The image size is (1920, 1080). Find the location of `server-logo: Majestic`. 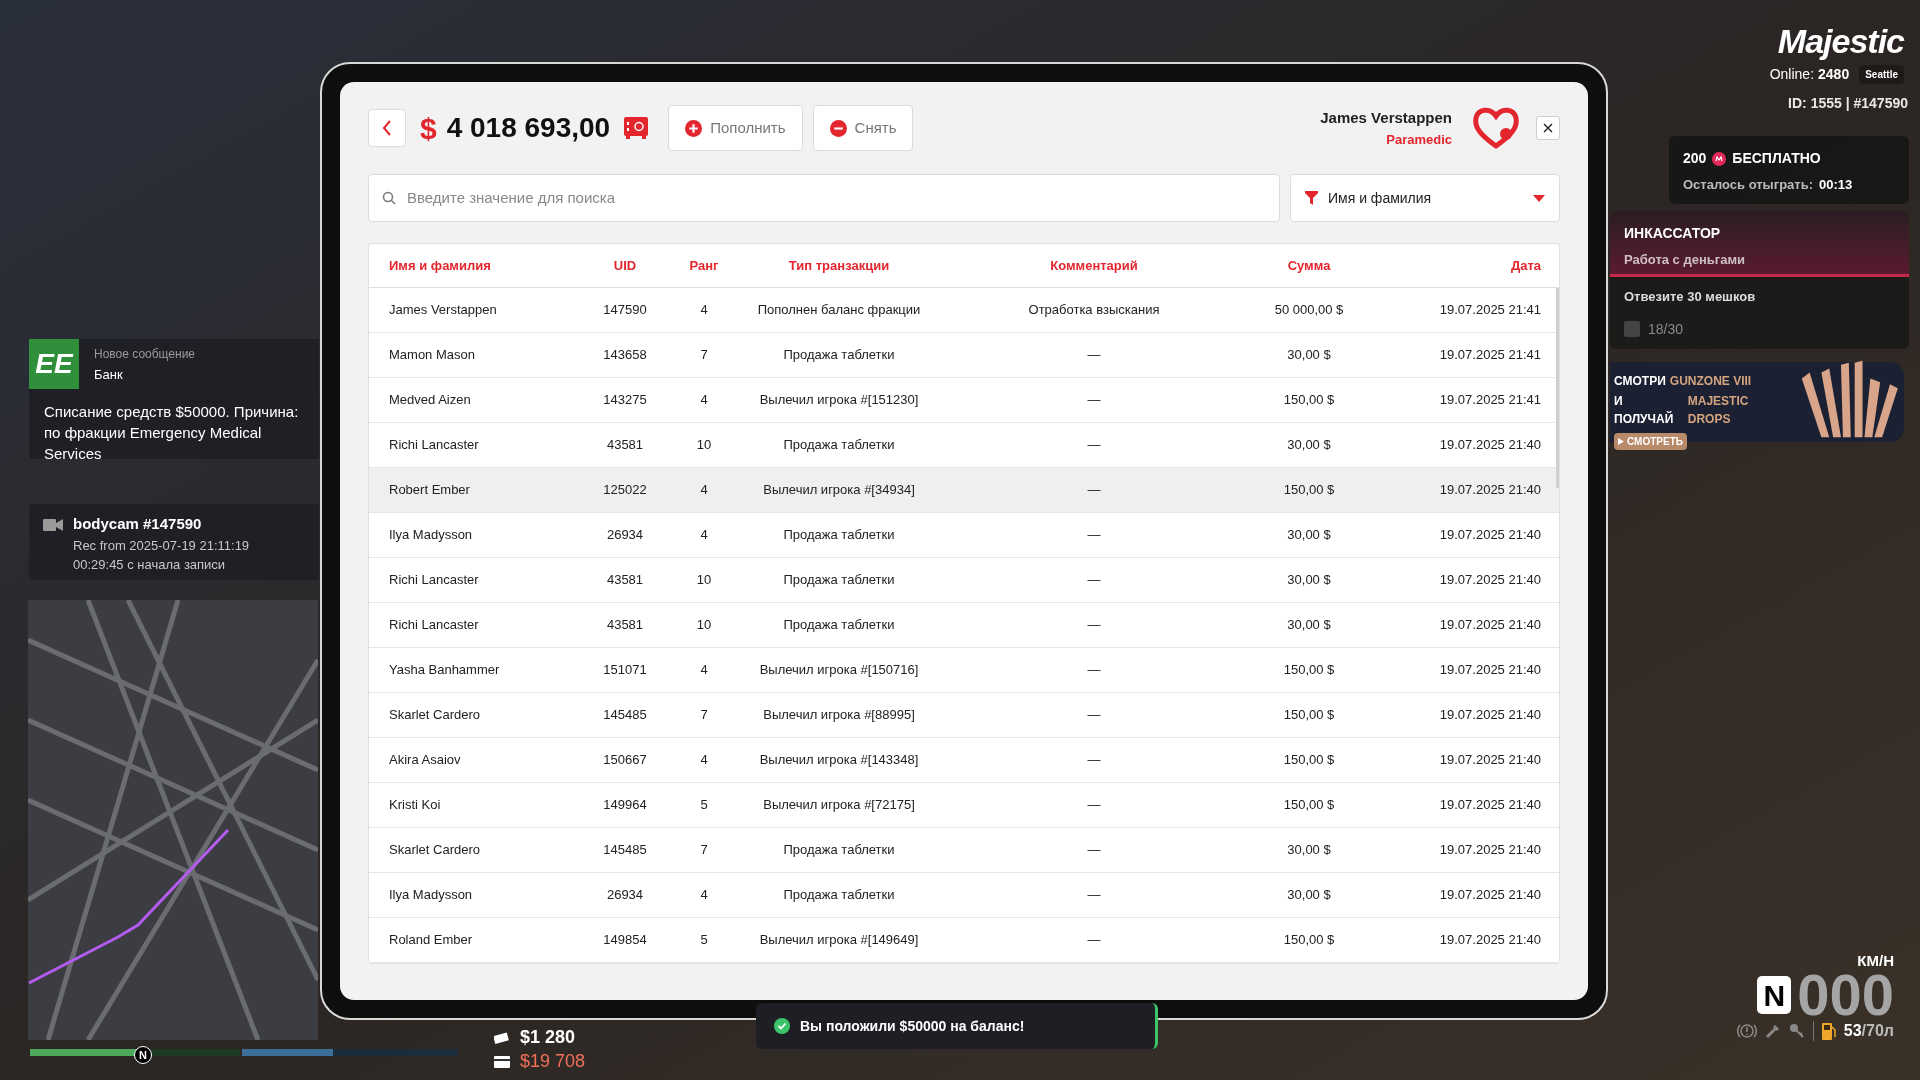

server-logo: Majestic is located at coordinates (1840, 41).